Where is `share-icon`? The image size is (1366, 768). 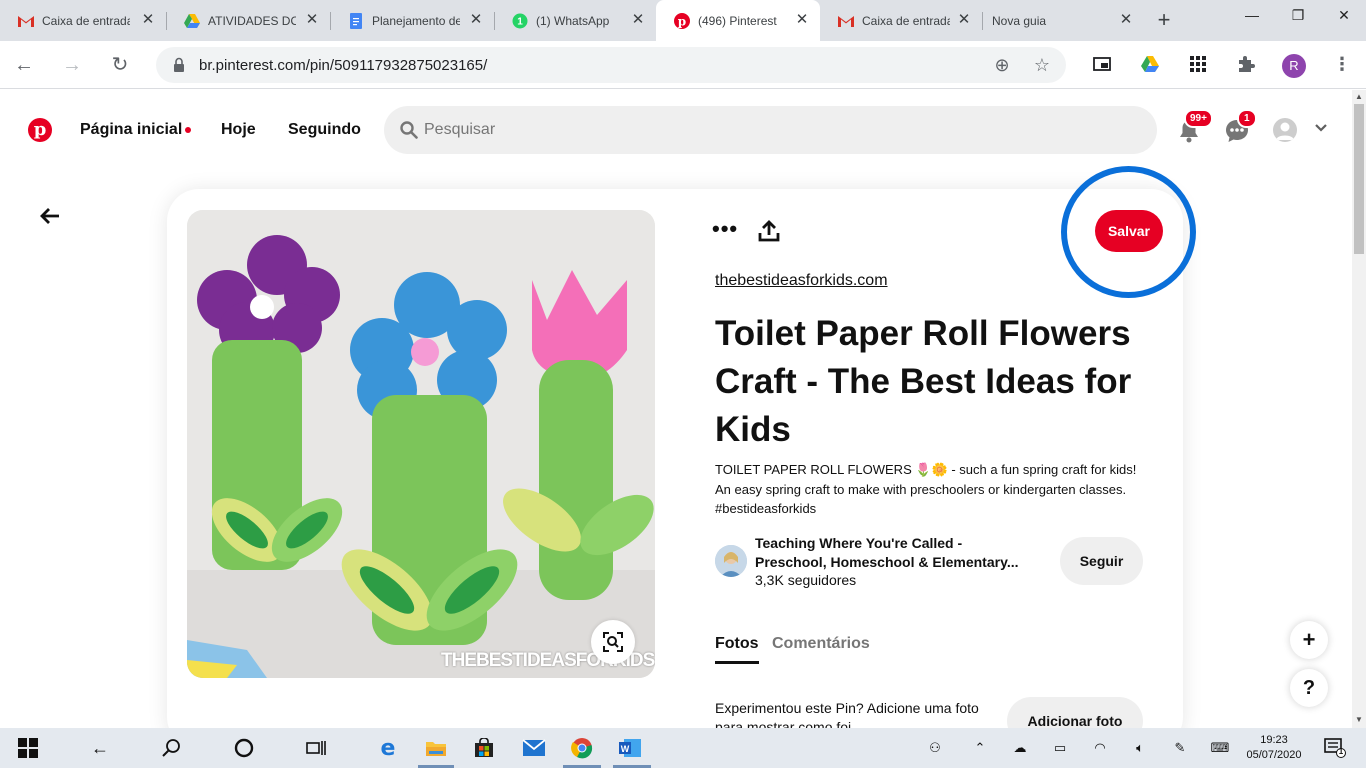
share-icon is located at coordinates (769, 231).